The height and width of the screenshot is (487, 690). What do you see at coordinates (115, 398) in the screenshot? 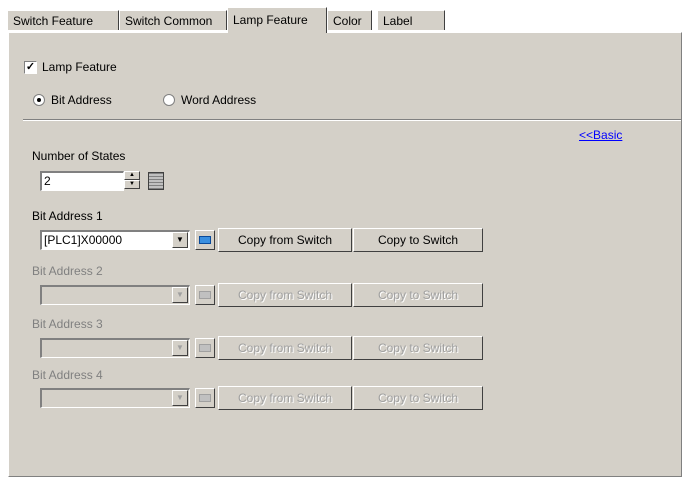
I see `bit-address-4-input` at bounding box center [115, 398].